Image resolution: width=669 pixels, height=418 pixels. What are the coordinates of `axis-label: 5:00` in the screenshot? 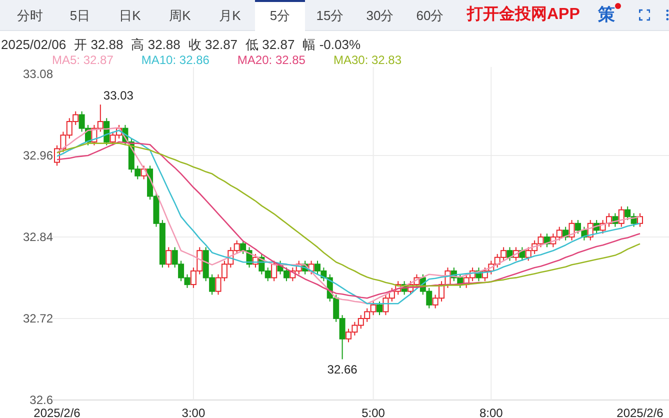 It's located at (373, 412).